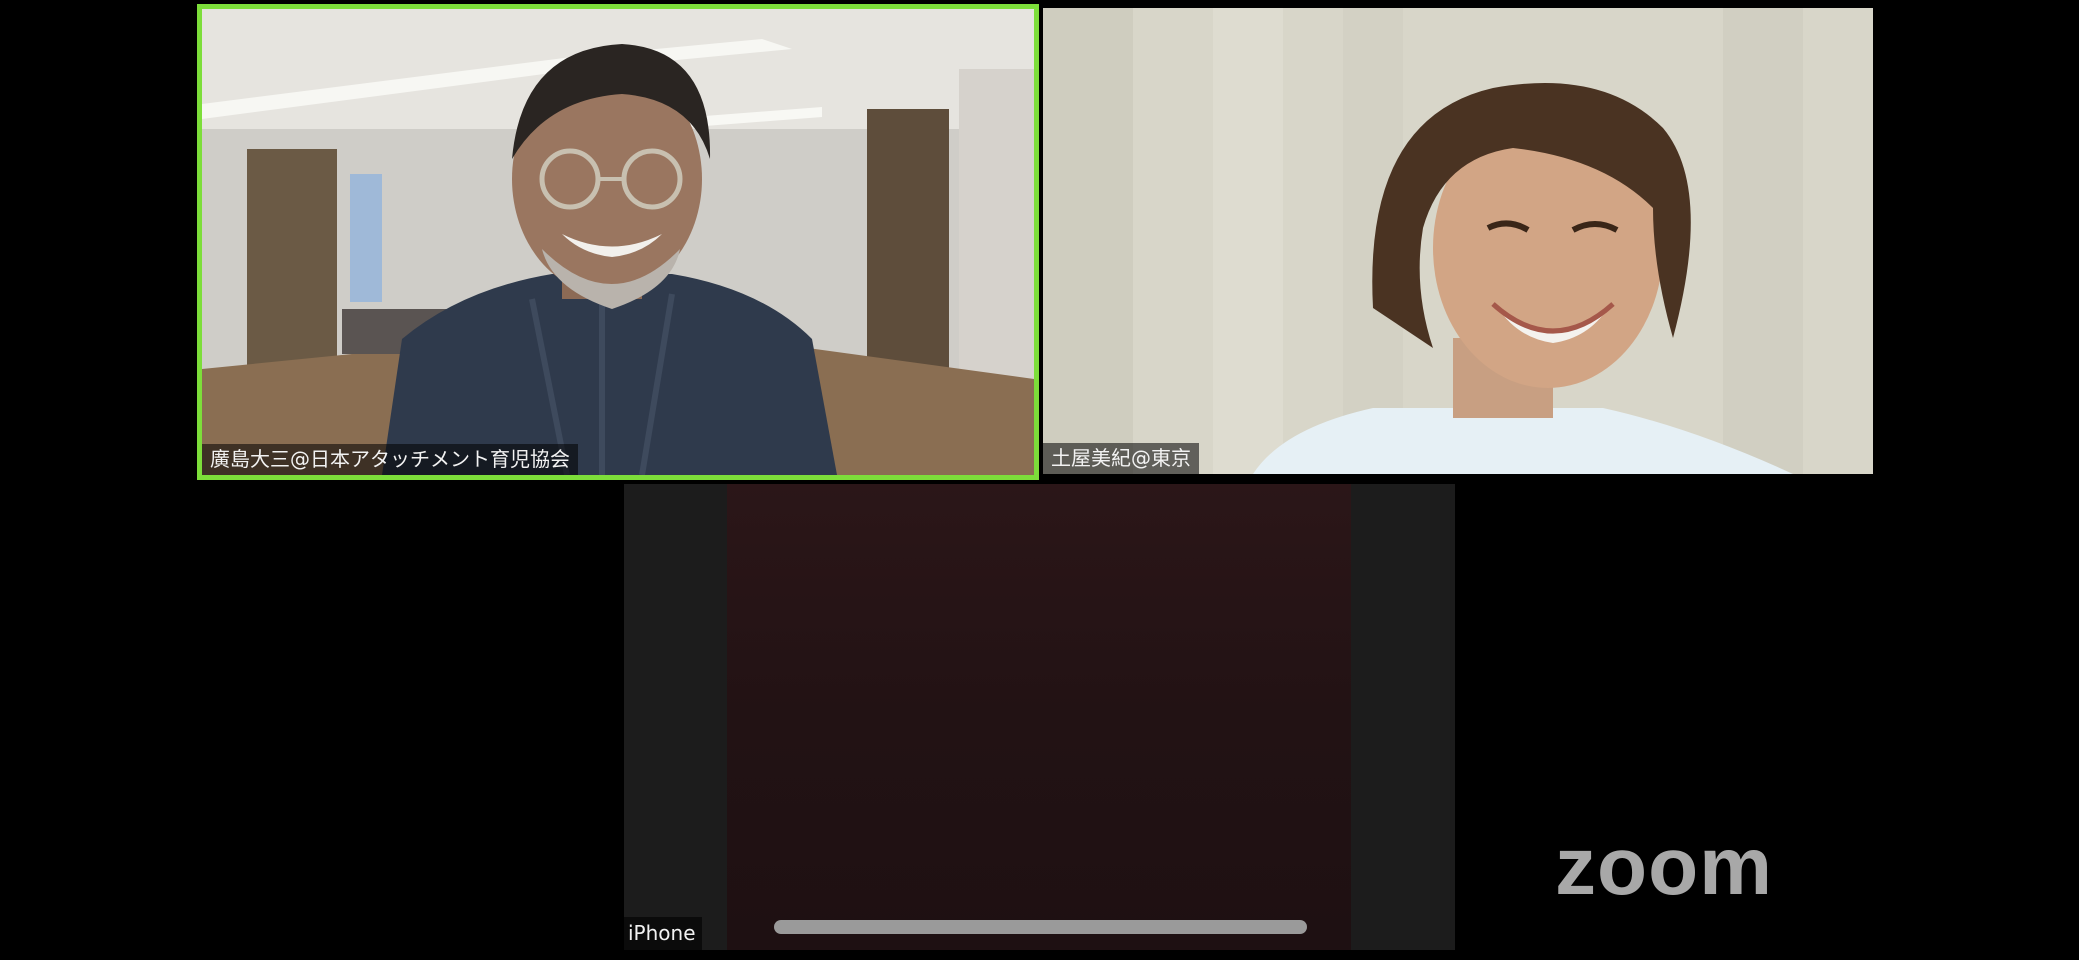  Describe the element at coordinates (1121, 458) in the screenshot. I see `participant-name-label: 土屋美紀@東京` at that location.